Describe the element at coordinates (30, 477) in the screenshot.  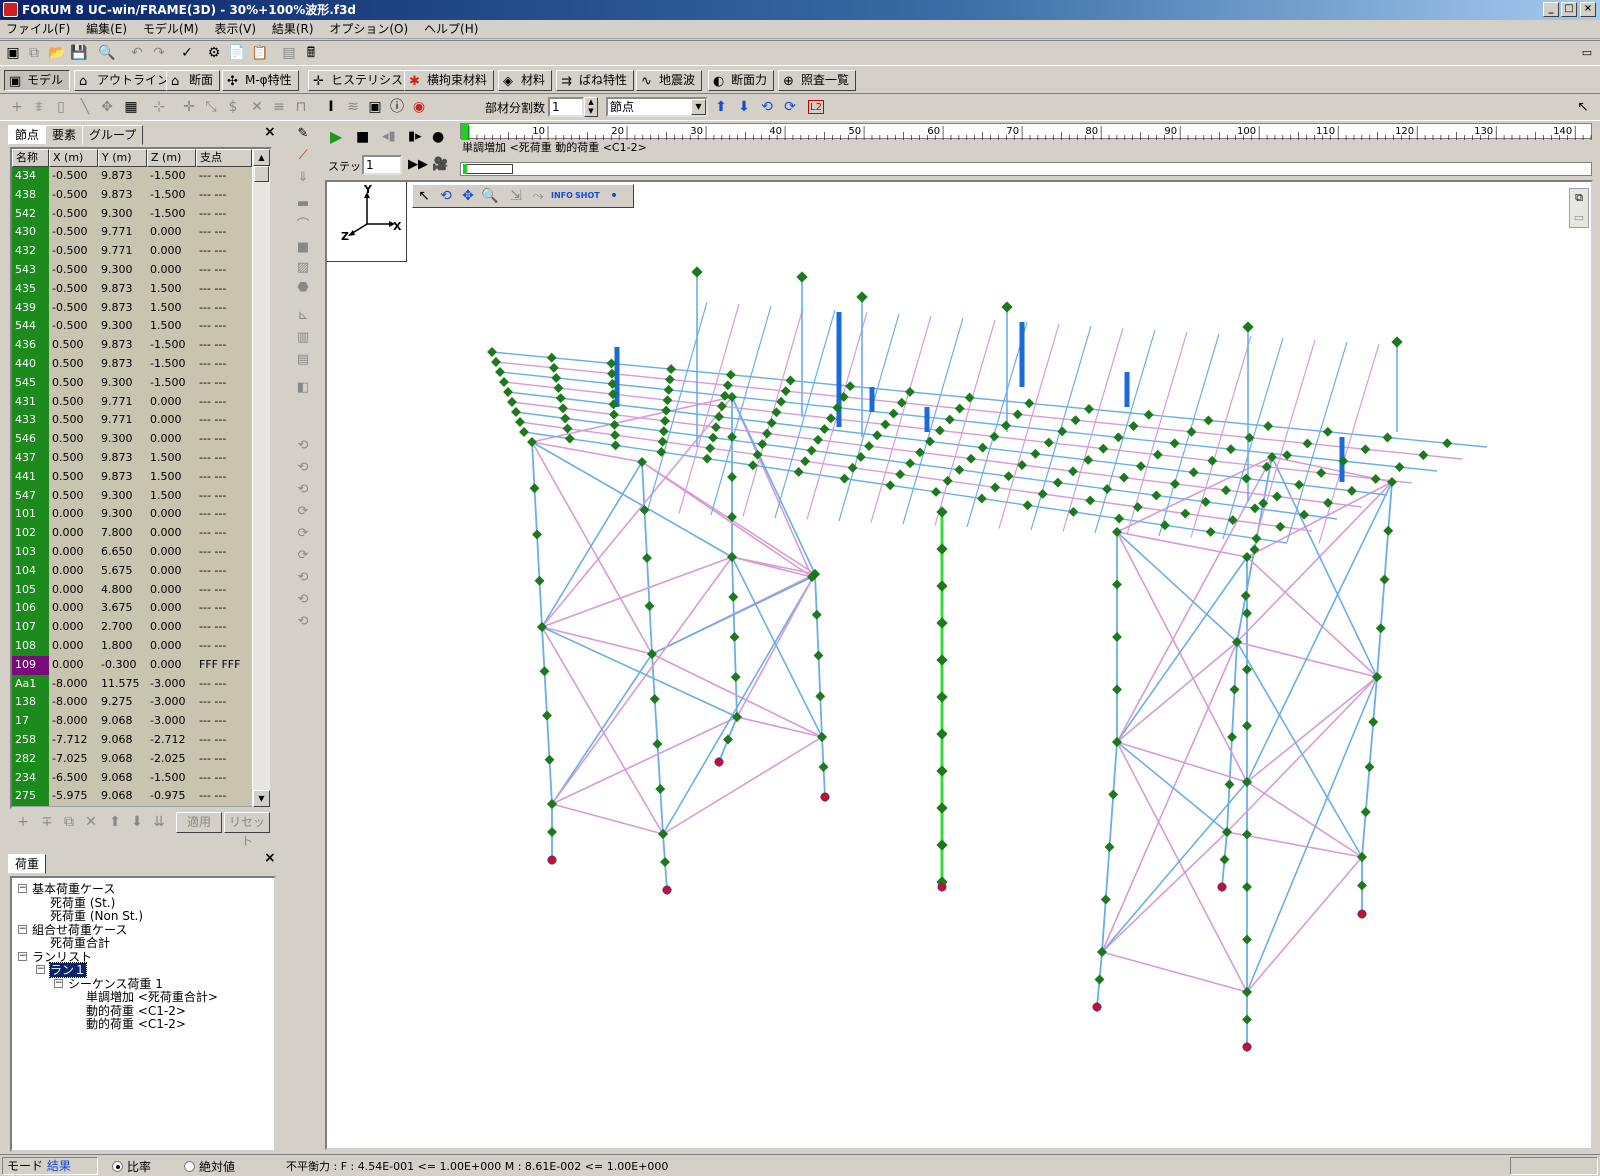
I see `cell-name: 441` at that location.